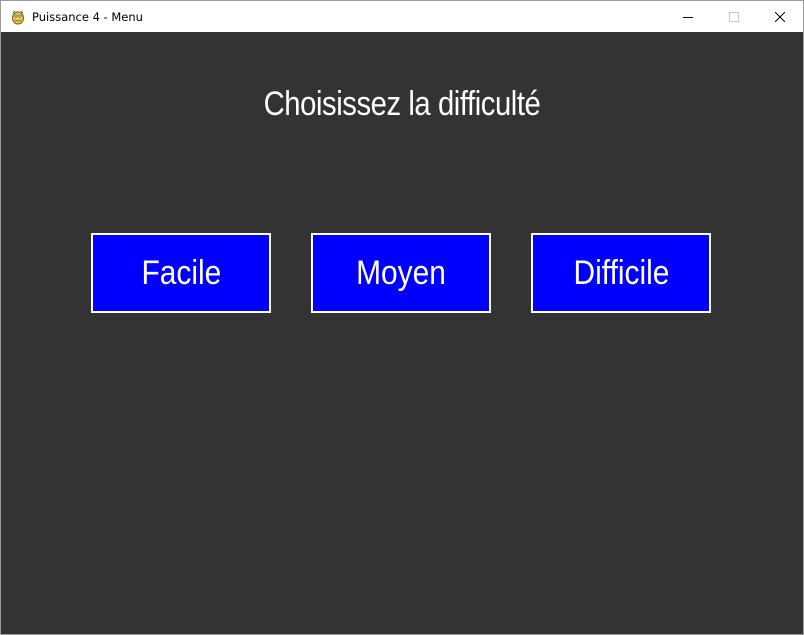  I want to click on close-button, so click(780, 16).